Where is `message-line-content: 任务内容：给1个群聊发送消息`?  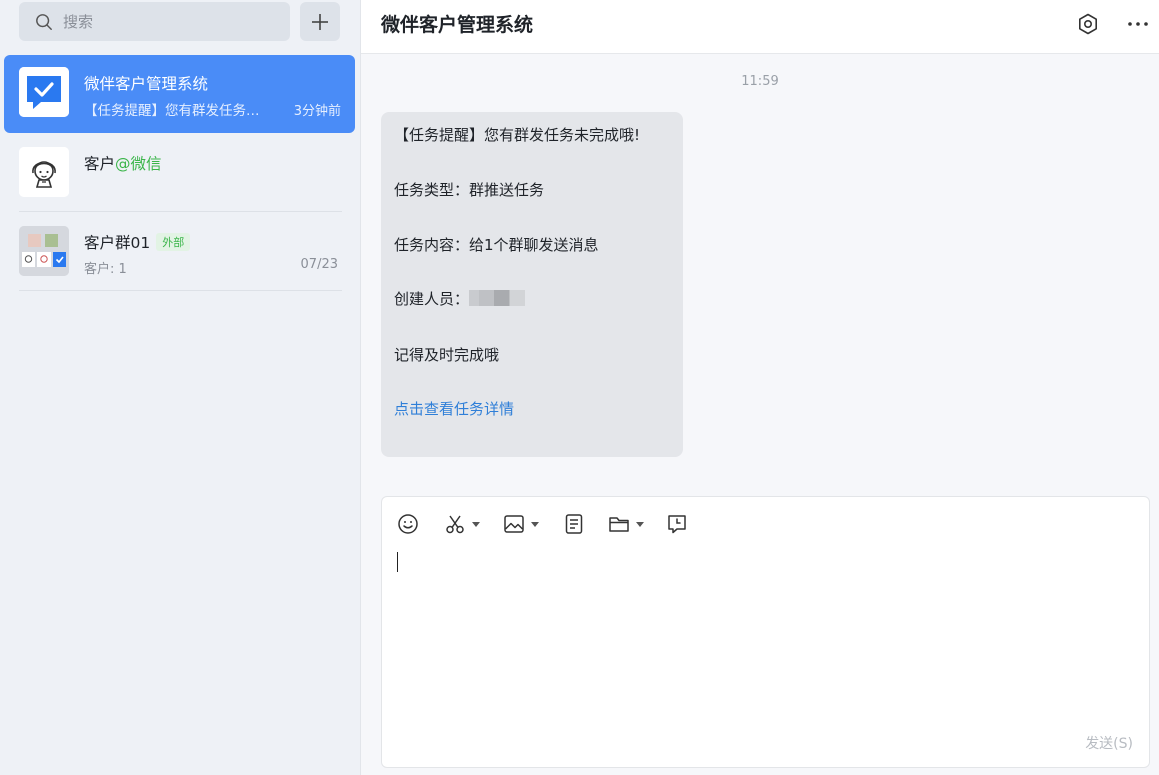 message-line-content: 任务内容：给1个群聊发送消息 is located at coordinates (496, 245).